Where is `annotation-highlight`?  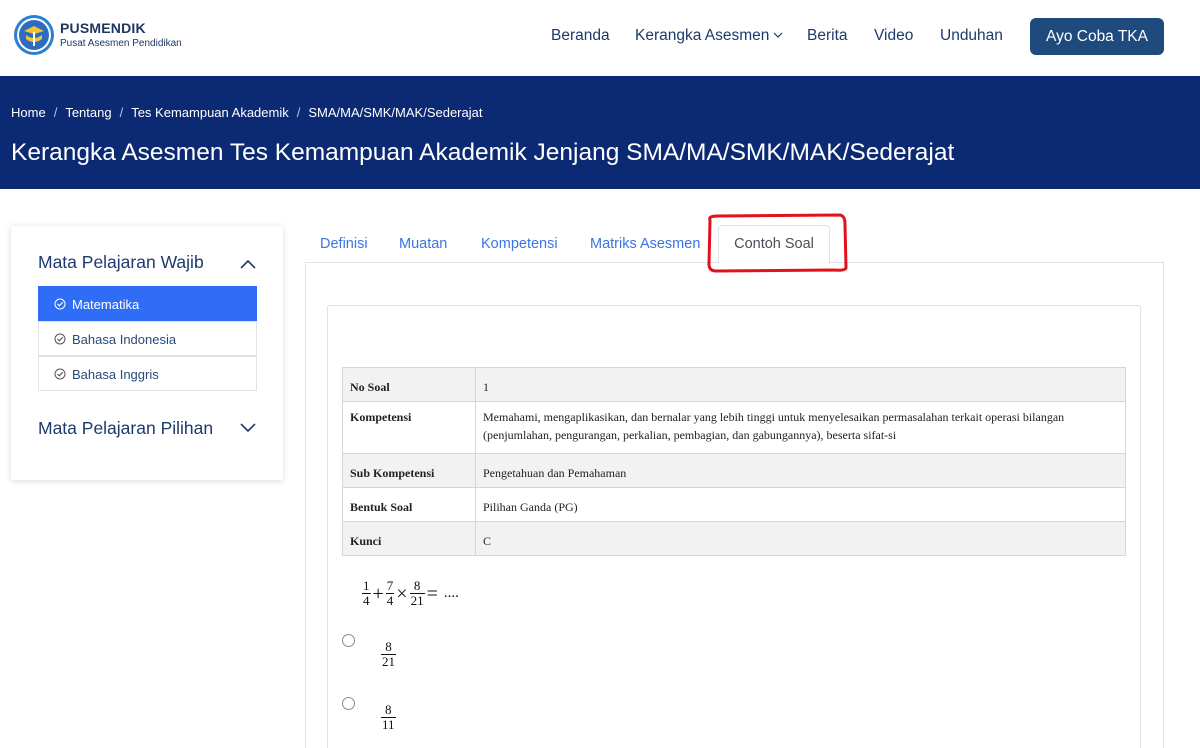
annotation-highlight is located at coordinates (777, 243).